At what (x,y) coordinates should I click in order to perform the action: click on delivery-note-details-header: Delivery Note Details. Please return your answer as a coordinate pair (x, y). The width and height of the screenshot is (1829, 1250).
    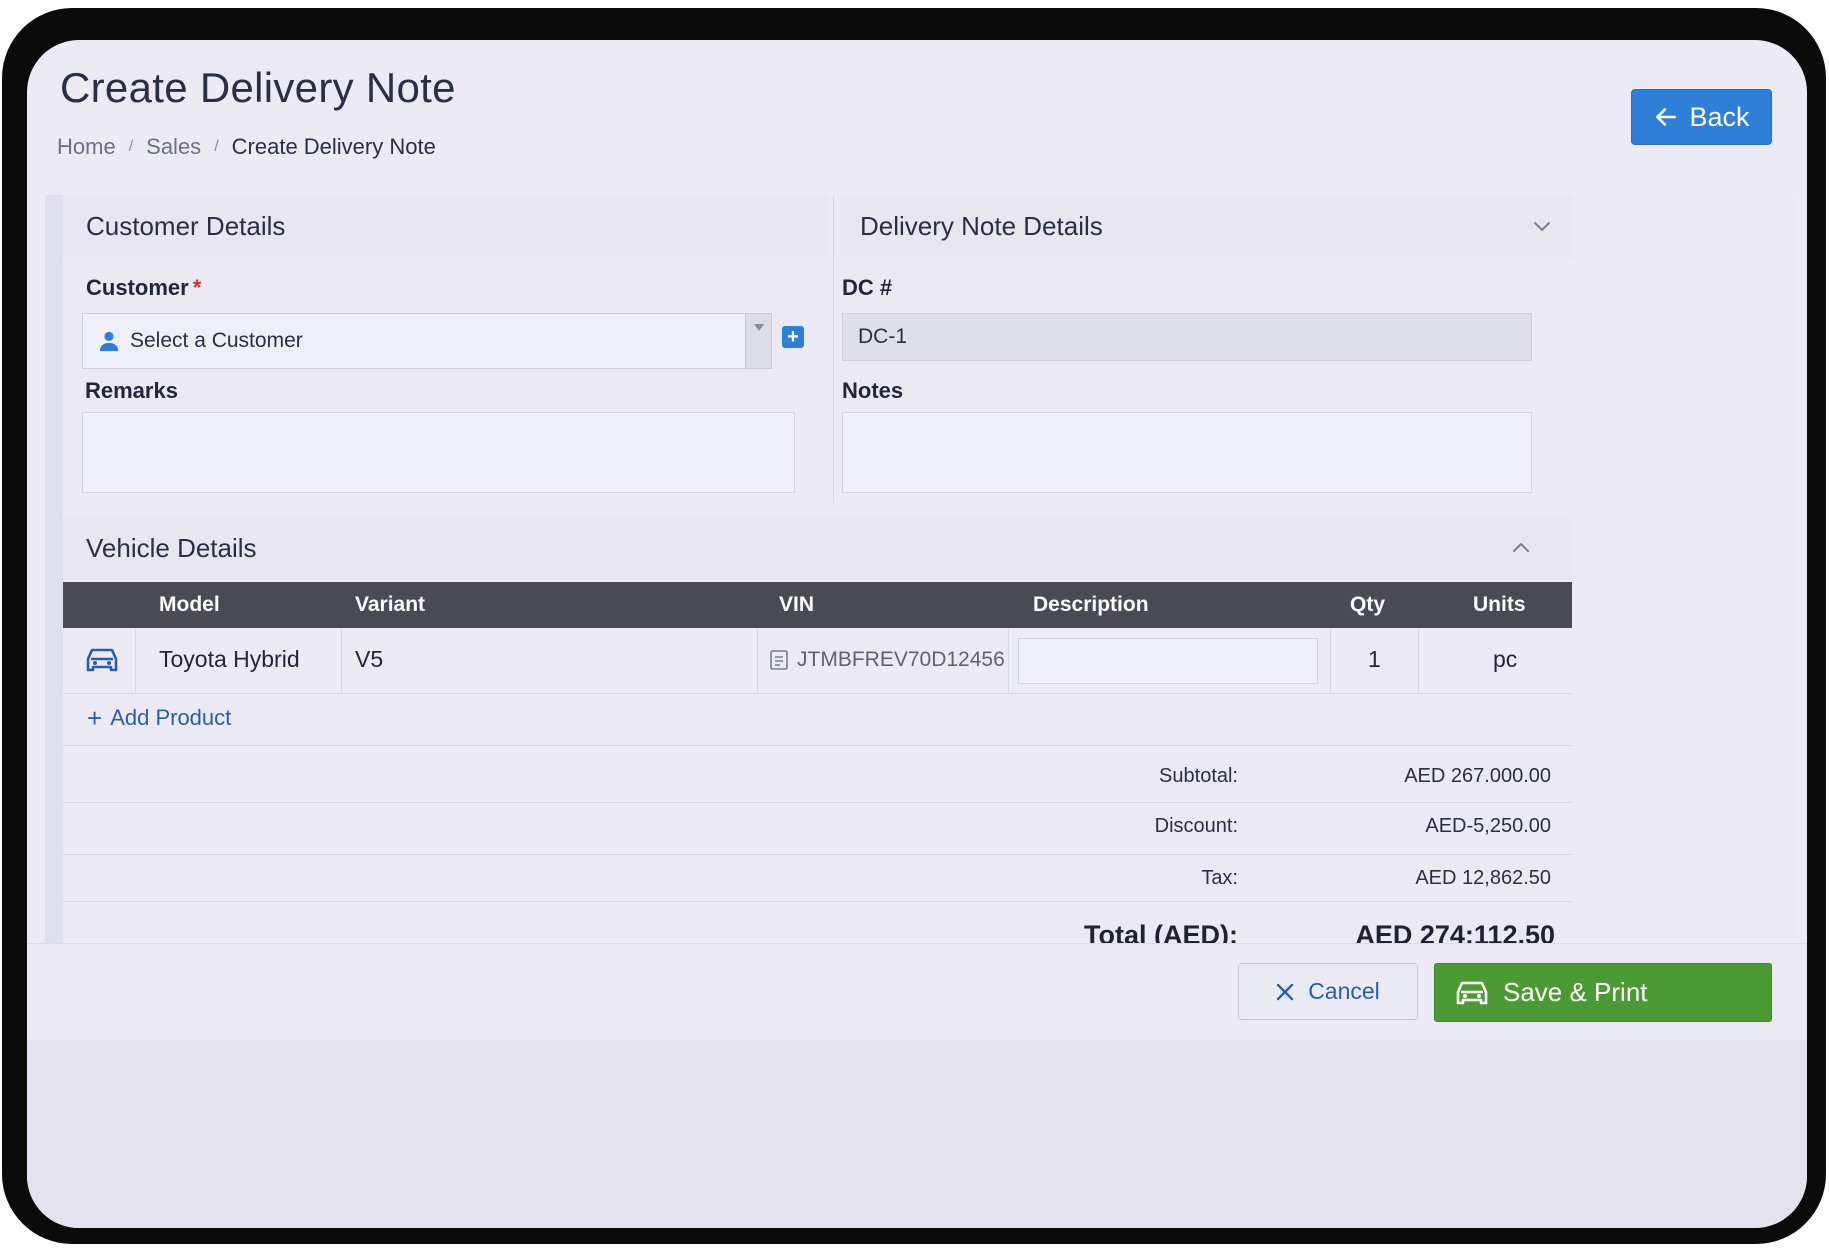
    Looking at the image, I should click on (1205, 226).